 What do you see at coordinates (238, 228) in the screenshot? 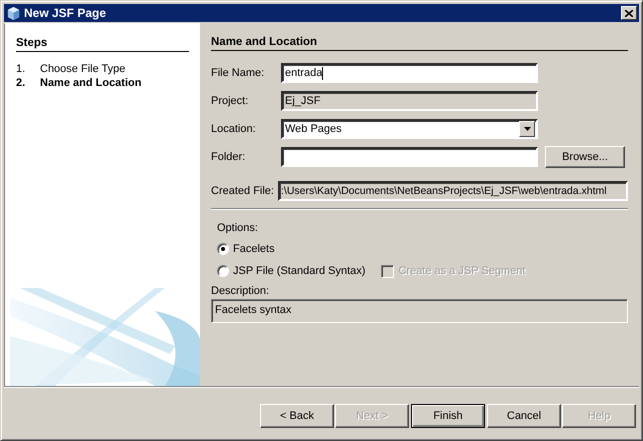
I see `options-label: Options:` at bounding box center [238, 228].